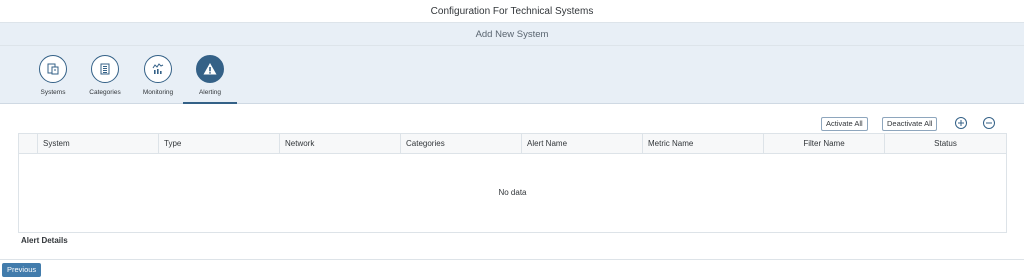  Describe the element at coordinates (844, 124) in the screenshot. I see `activate-all-button: Activate All` at that location.